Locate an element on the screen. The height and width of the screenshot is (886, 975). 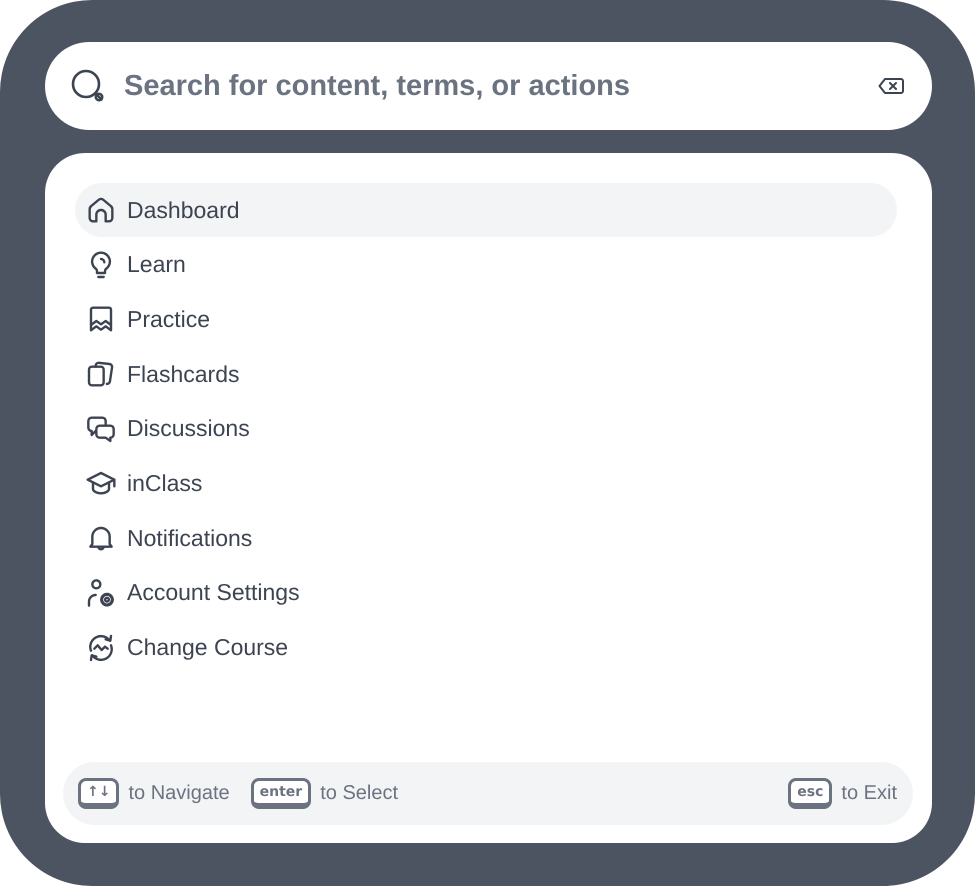
menu-item: Notifications is located at coordinates (486, 538).